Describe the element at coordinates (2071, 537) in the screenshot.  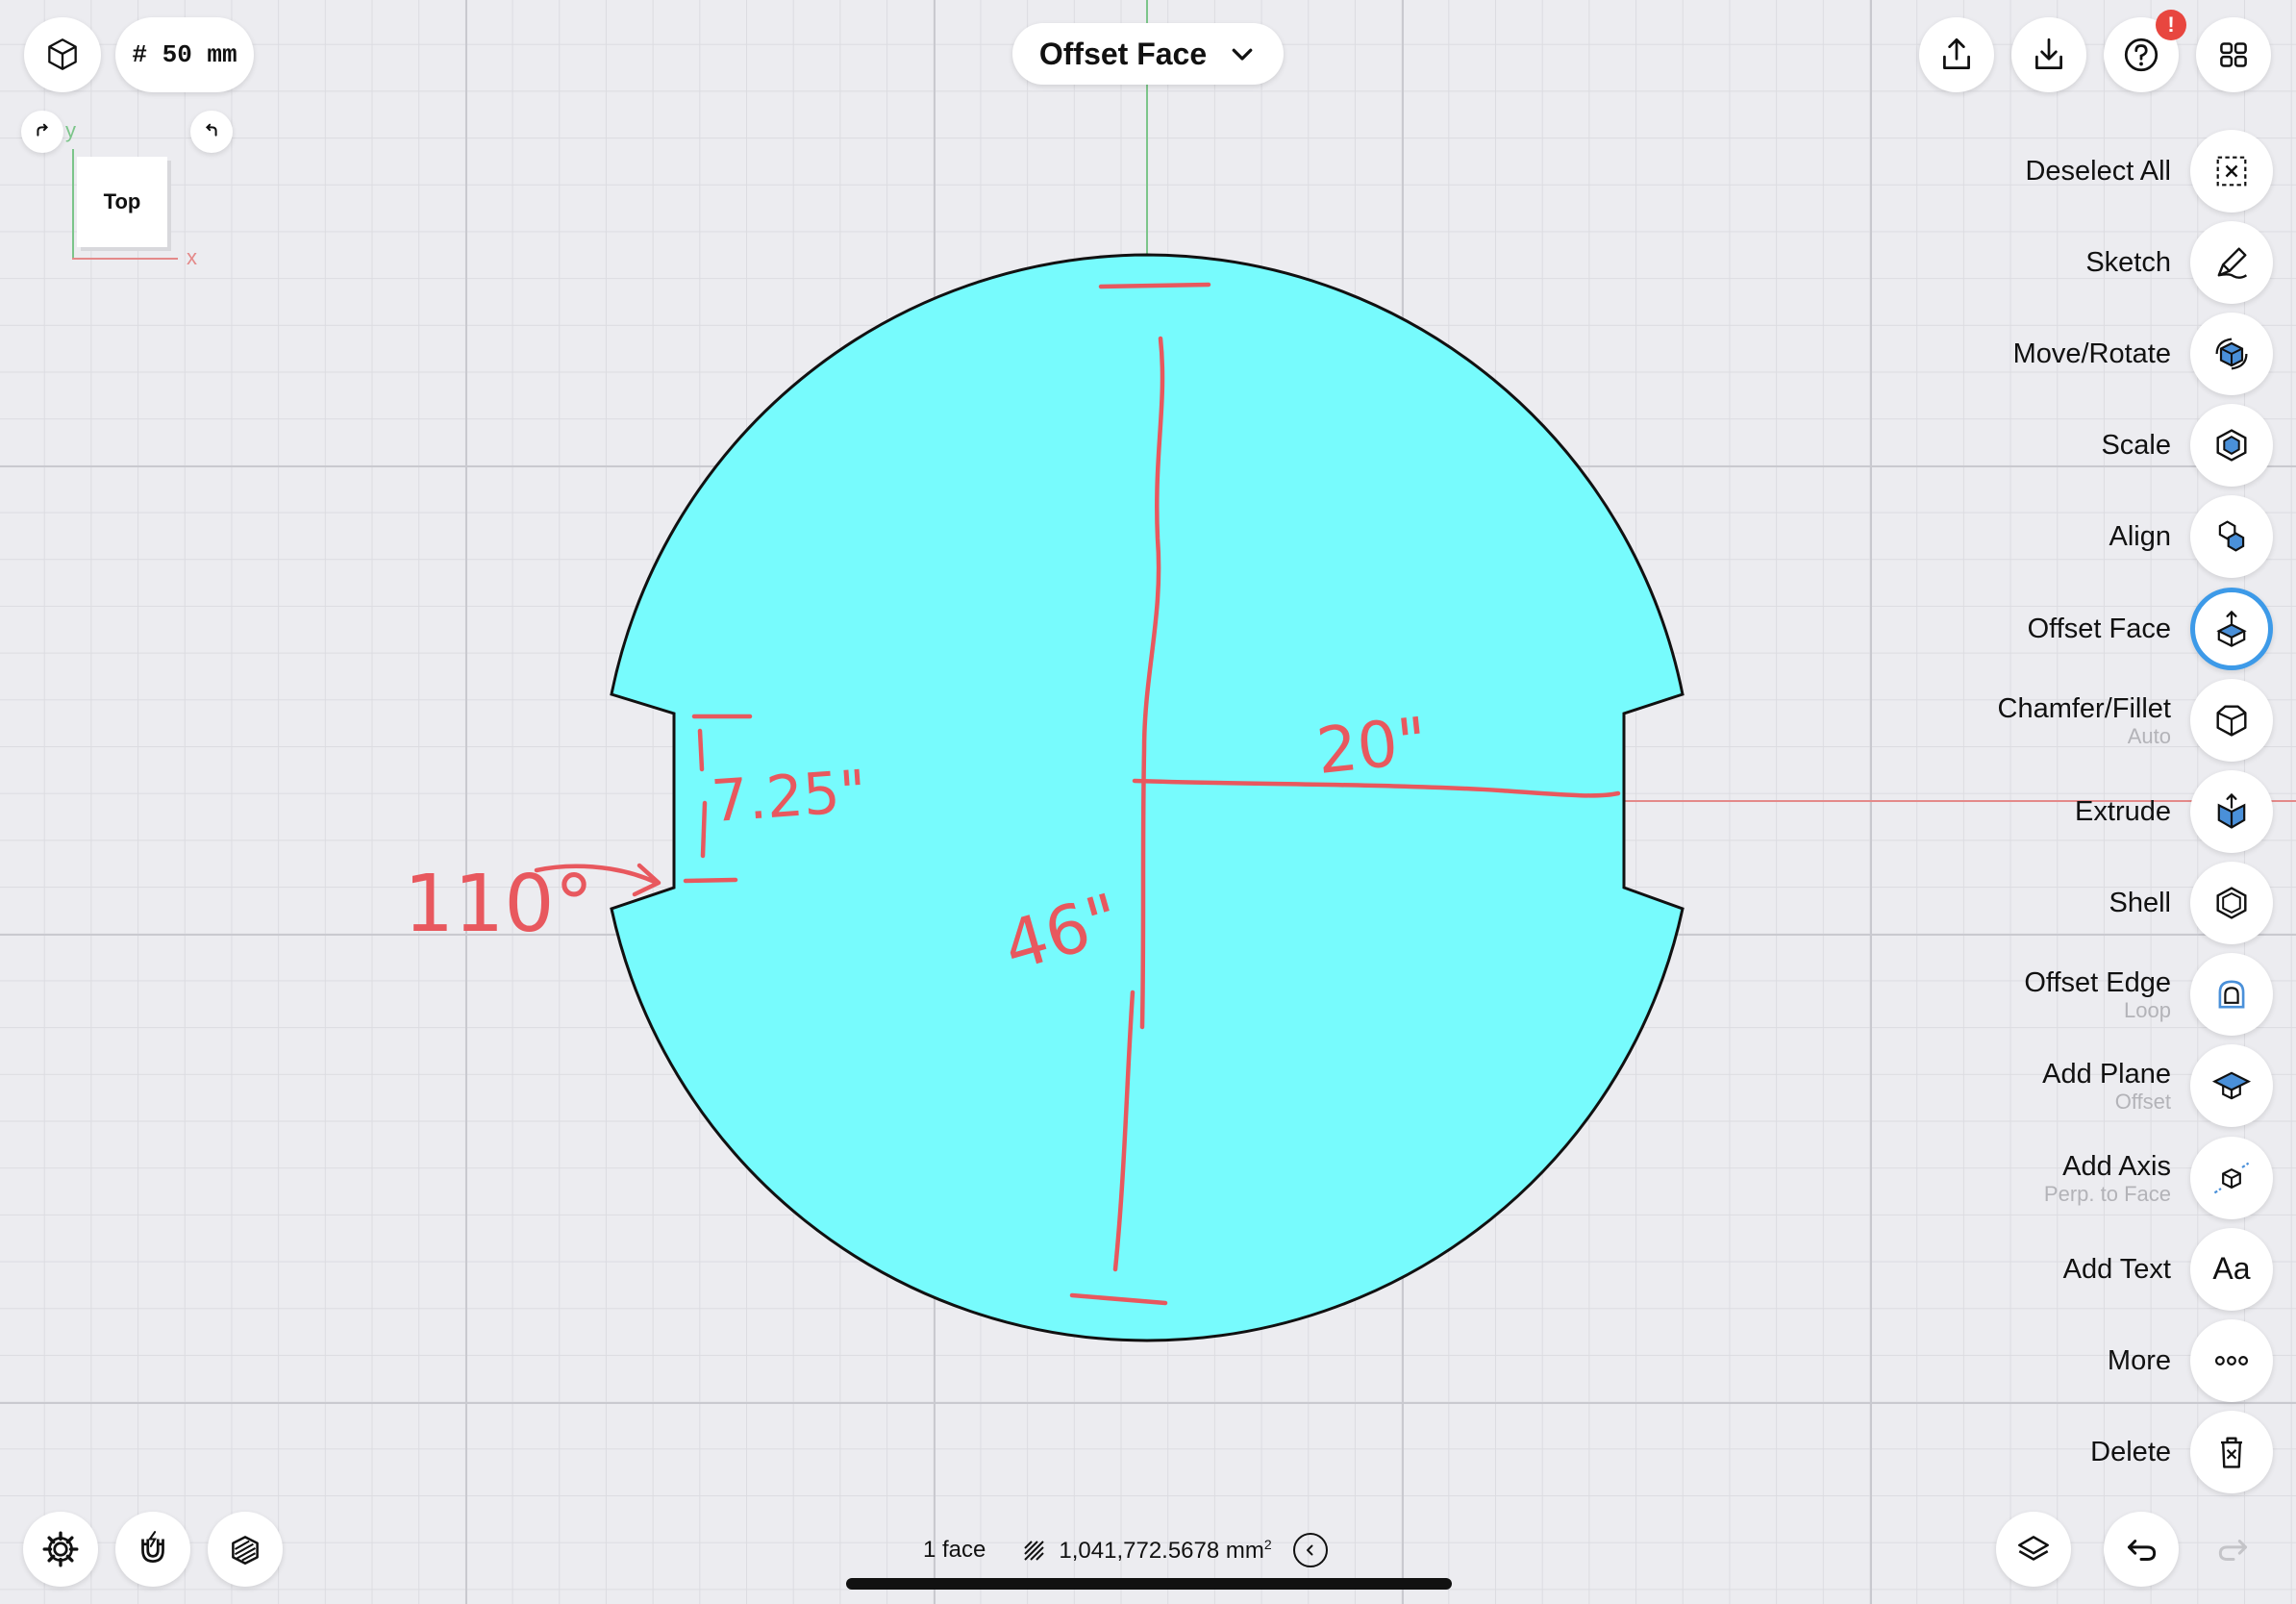
I see `tool-align: Align` at that location.